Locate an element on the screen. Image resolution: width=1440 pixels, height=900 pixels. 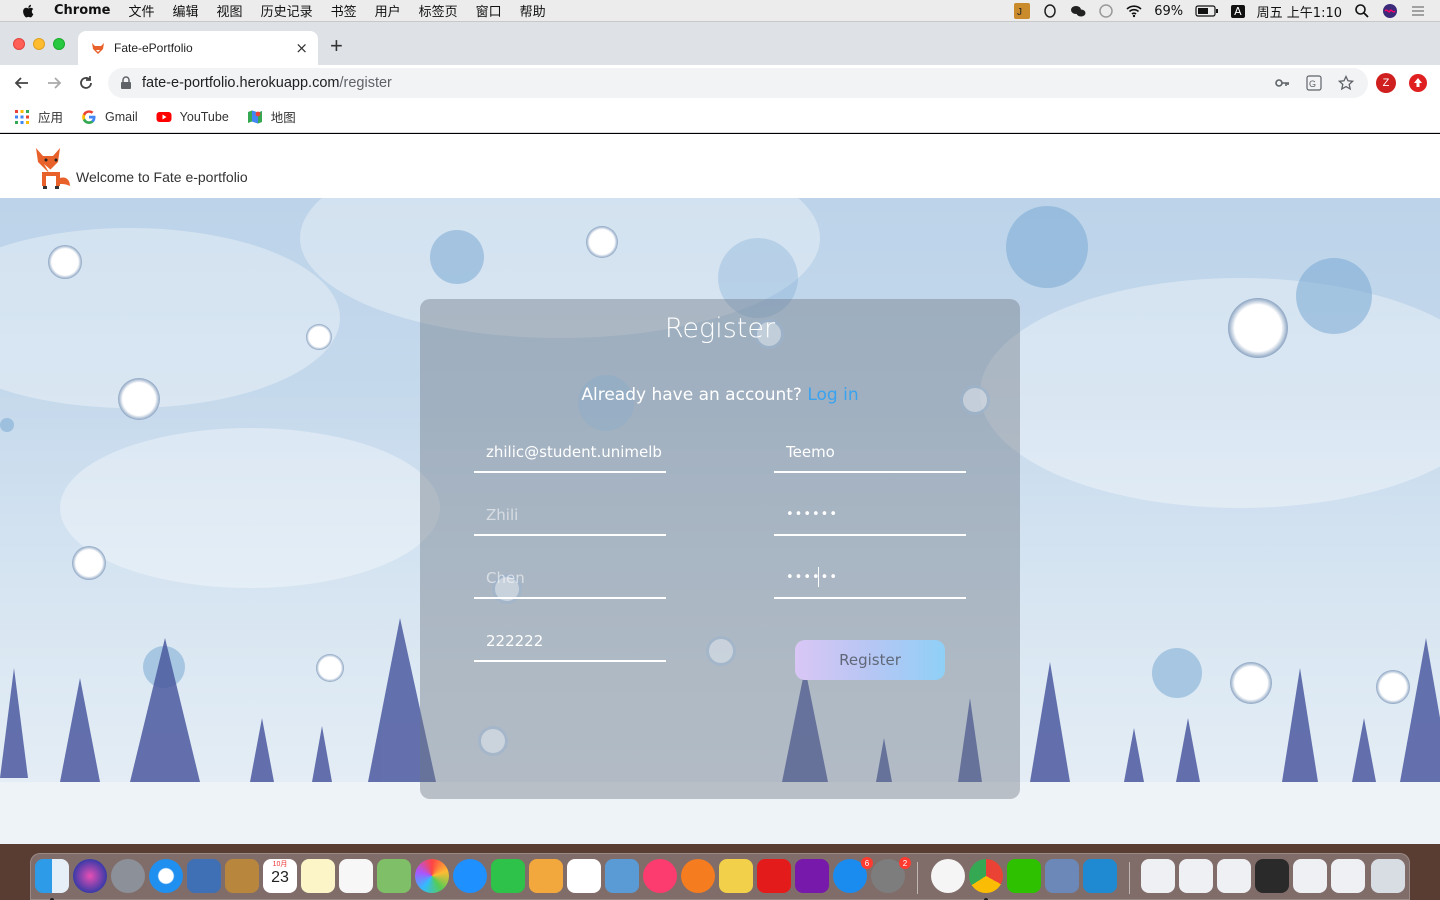
safari-icon is located at coordinates (166, 876).